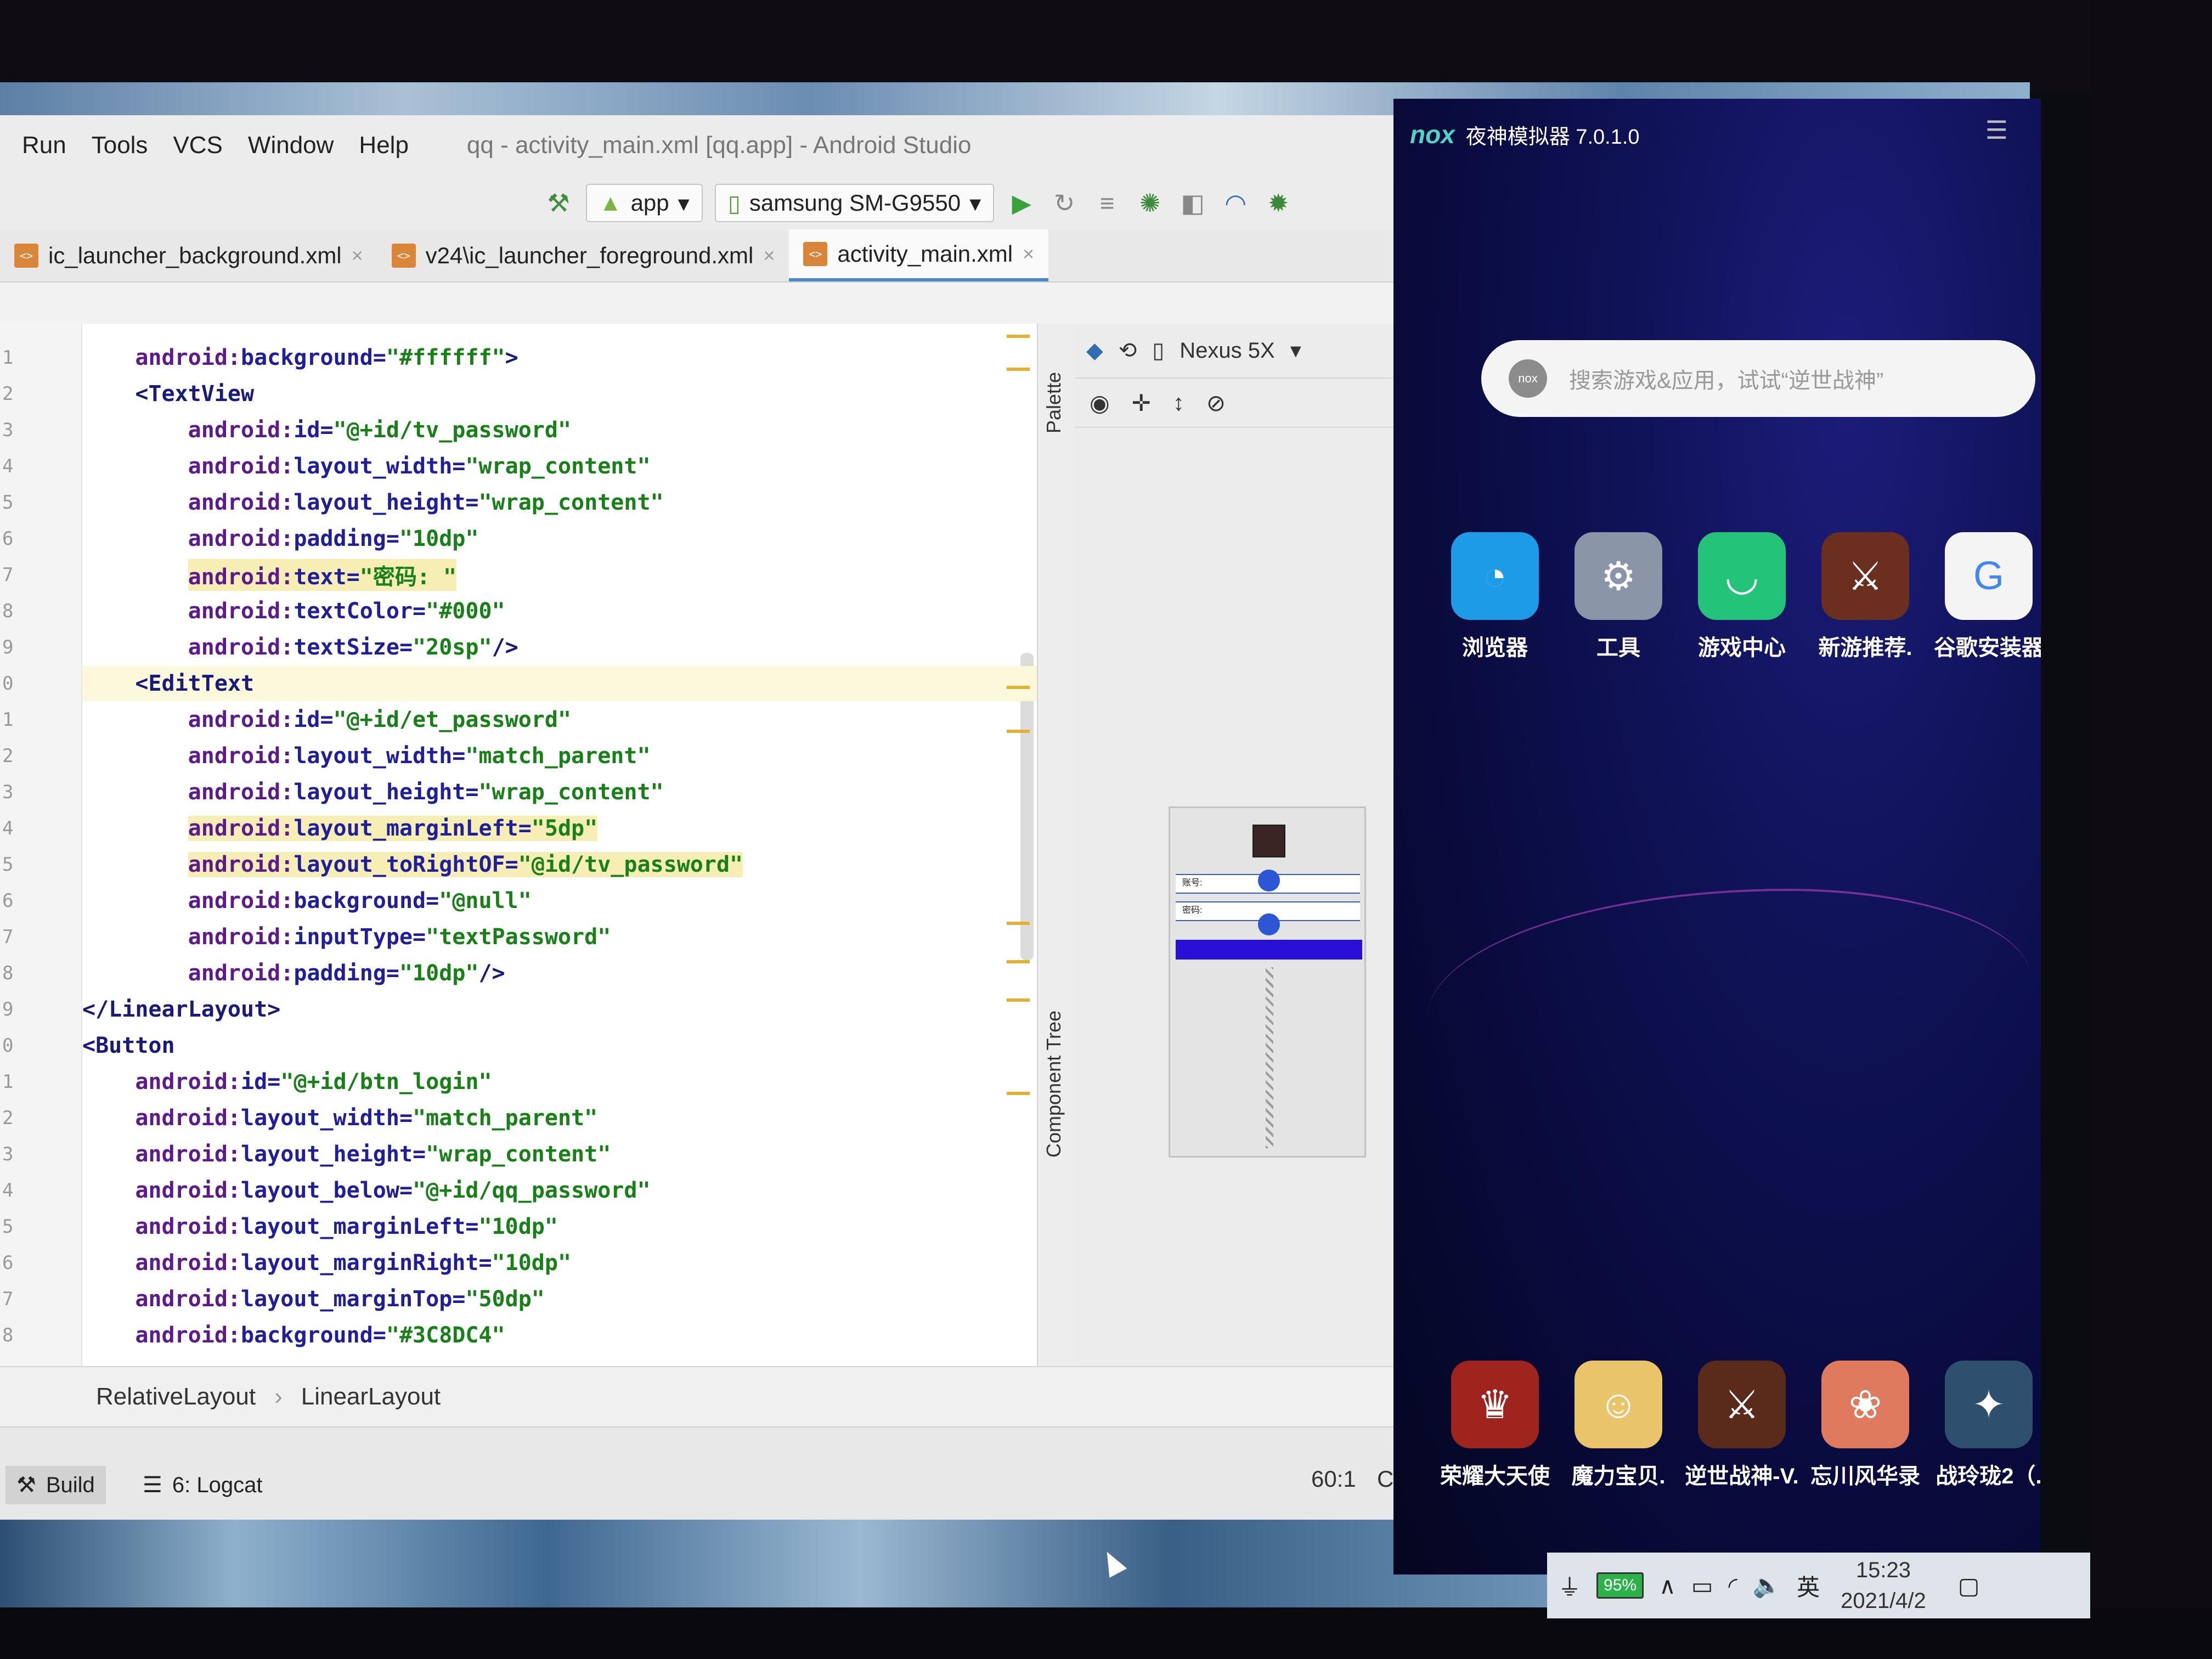 The height and width of the screenshot is (1659, 2212). Describe the element at coordinates (294, 974) in the screenshot. I see `code-line: android:padding="10dp"/>` at that location.